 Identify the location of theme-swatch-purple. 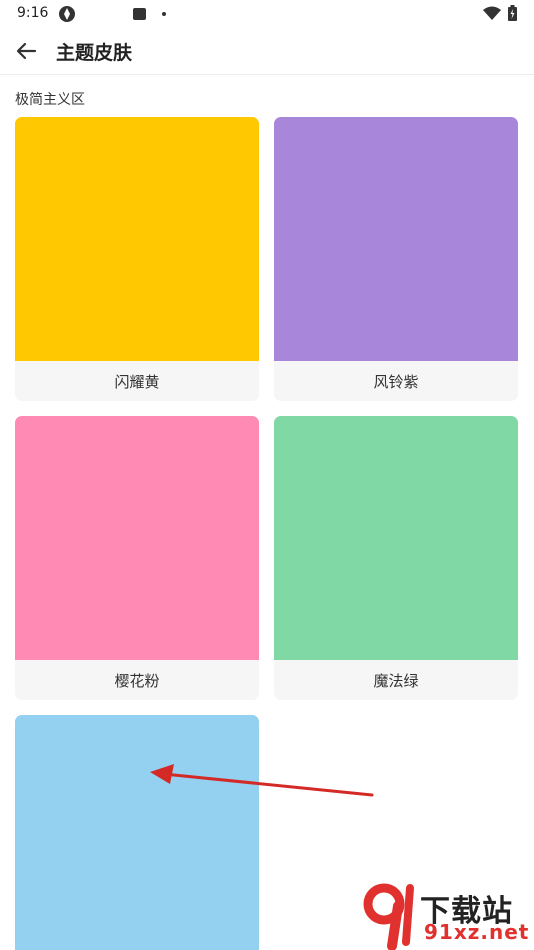
(396, 239).